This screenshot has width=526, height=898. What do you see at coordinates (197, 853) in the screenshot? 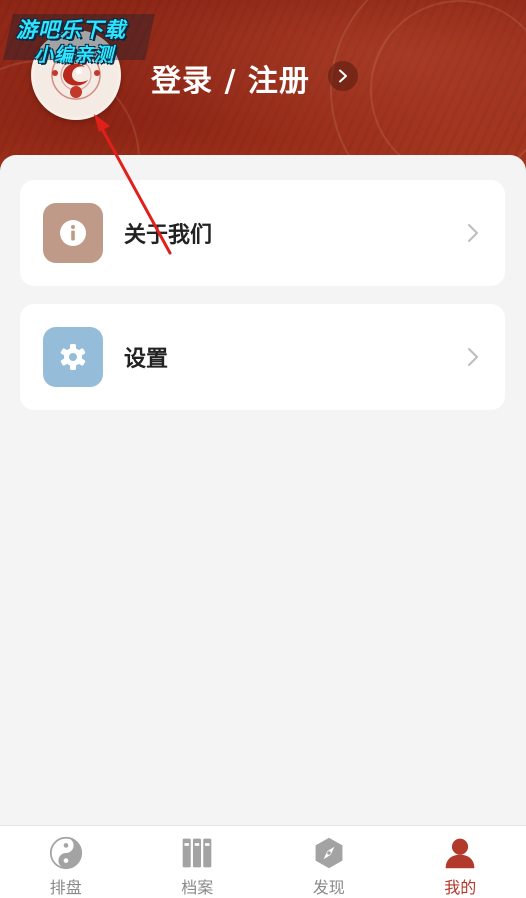
I see `archive-binders-icon` at bounding box center [197, 853].